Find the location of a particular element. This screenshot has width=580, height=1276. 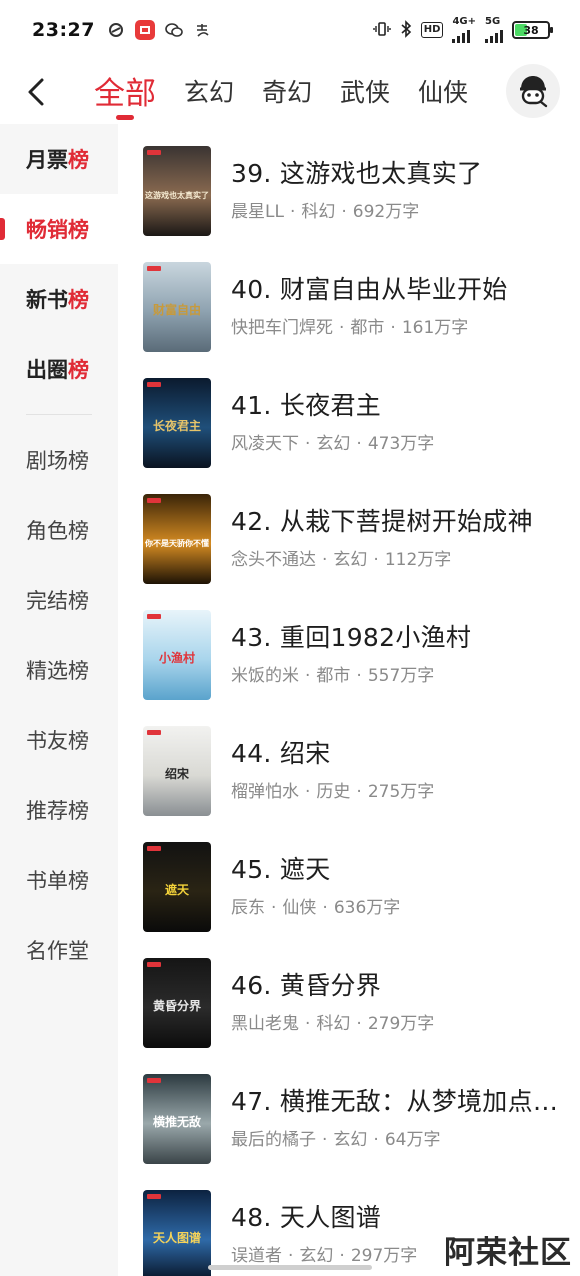

book-list-item: 小渔村 43. 重回1982小渔村 米饭的米 · 都市 · 557万字 is located at coordinates (349, 646).